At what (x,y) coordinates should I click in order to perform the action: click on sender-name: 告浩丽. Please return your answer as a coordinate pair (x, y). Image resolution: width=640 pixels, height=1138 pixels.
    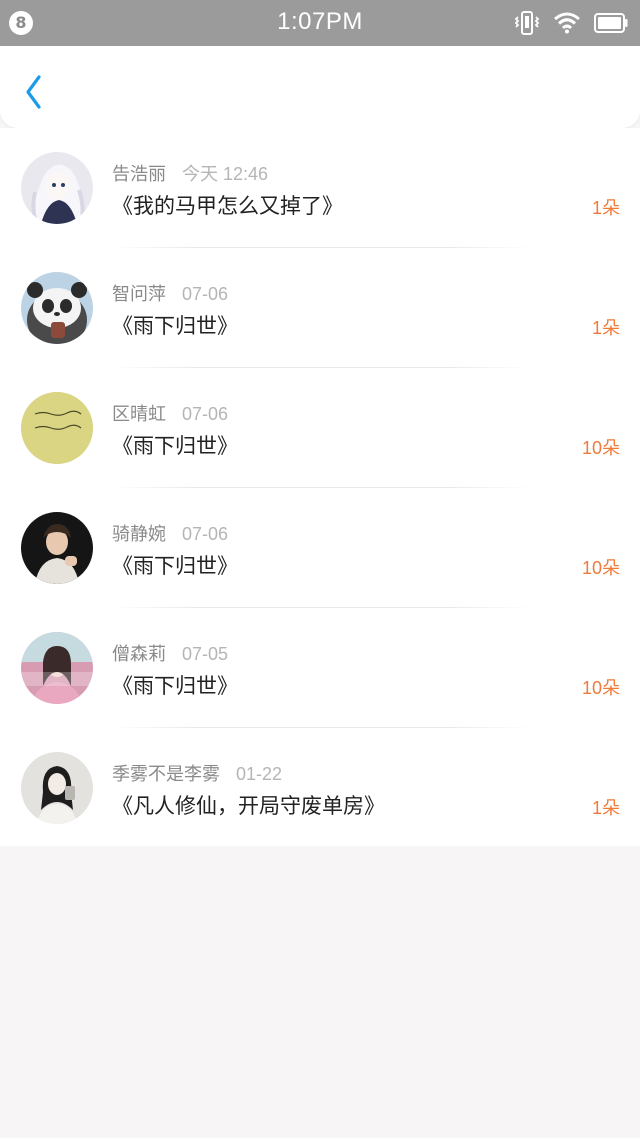
    Looking at the image, I should click on (139, 174).